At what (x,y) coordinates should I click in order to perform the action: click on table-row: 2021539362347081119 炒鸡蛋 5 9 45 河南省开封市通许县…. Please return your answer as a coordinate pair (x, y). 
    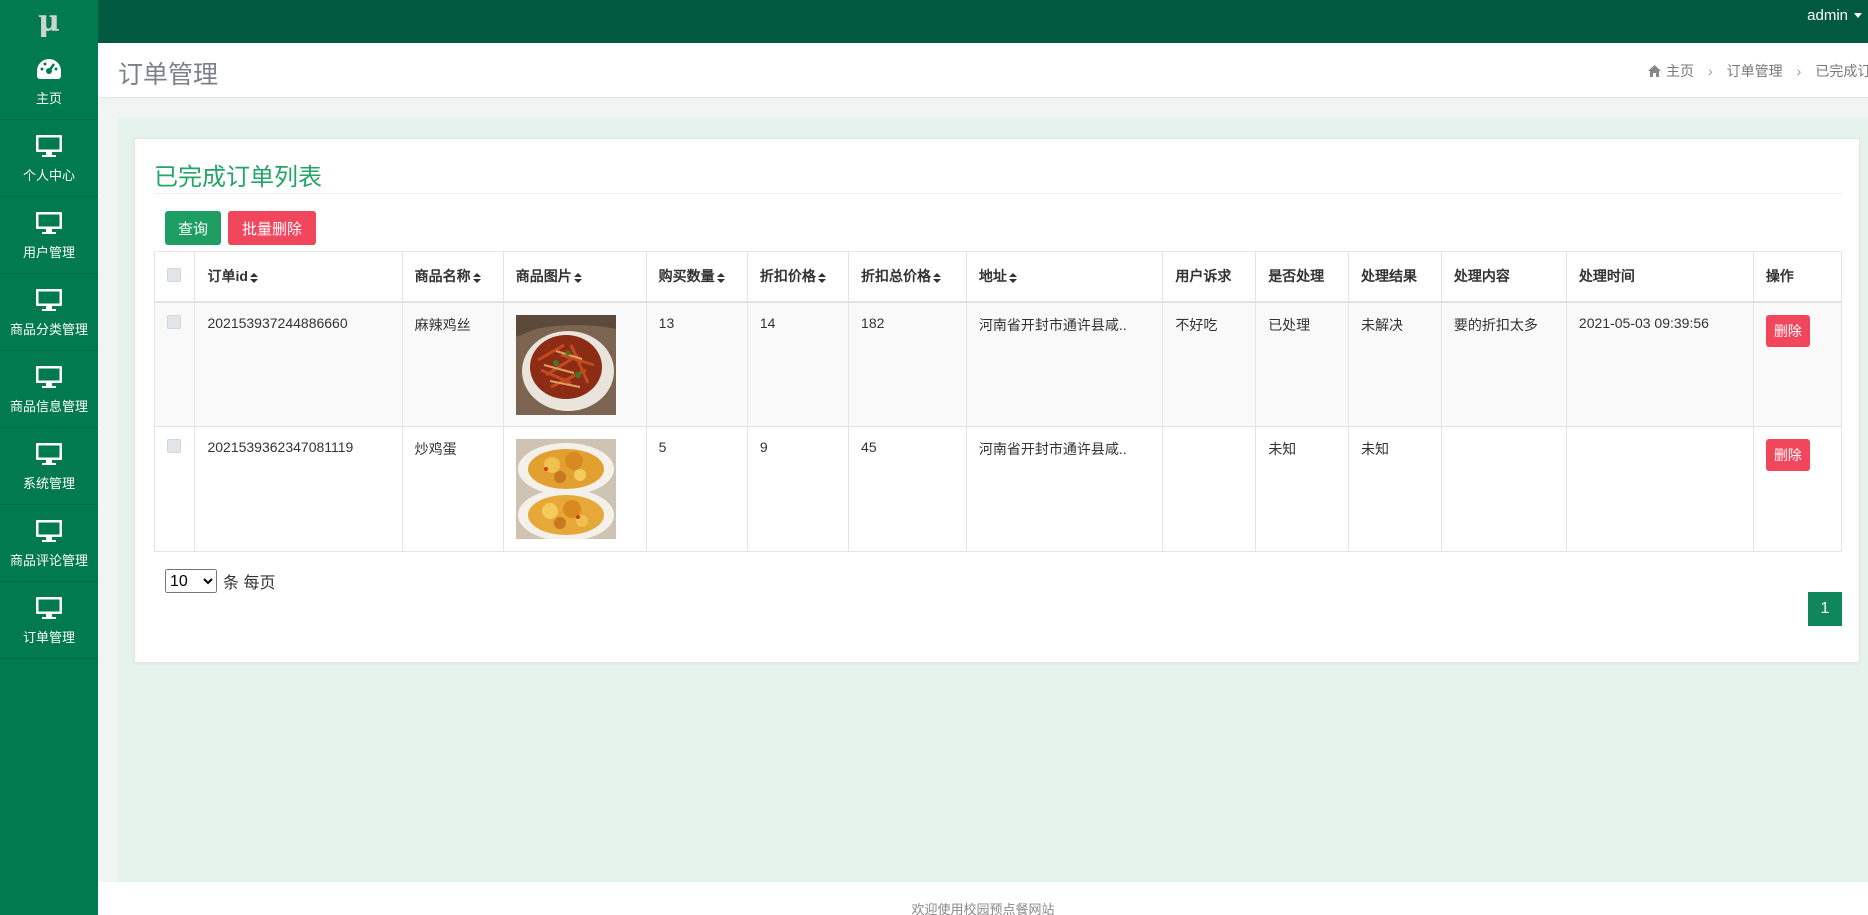
    Looking at the image, I should click on (998, 489).